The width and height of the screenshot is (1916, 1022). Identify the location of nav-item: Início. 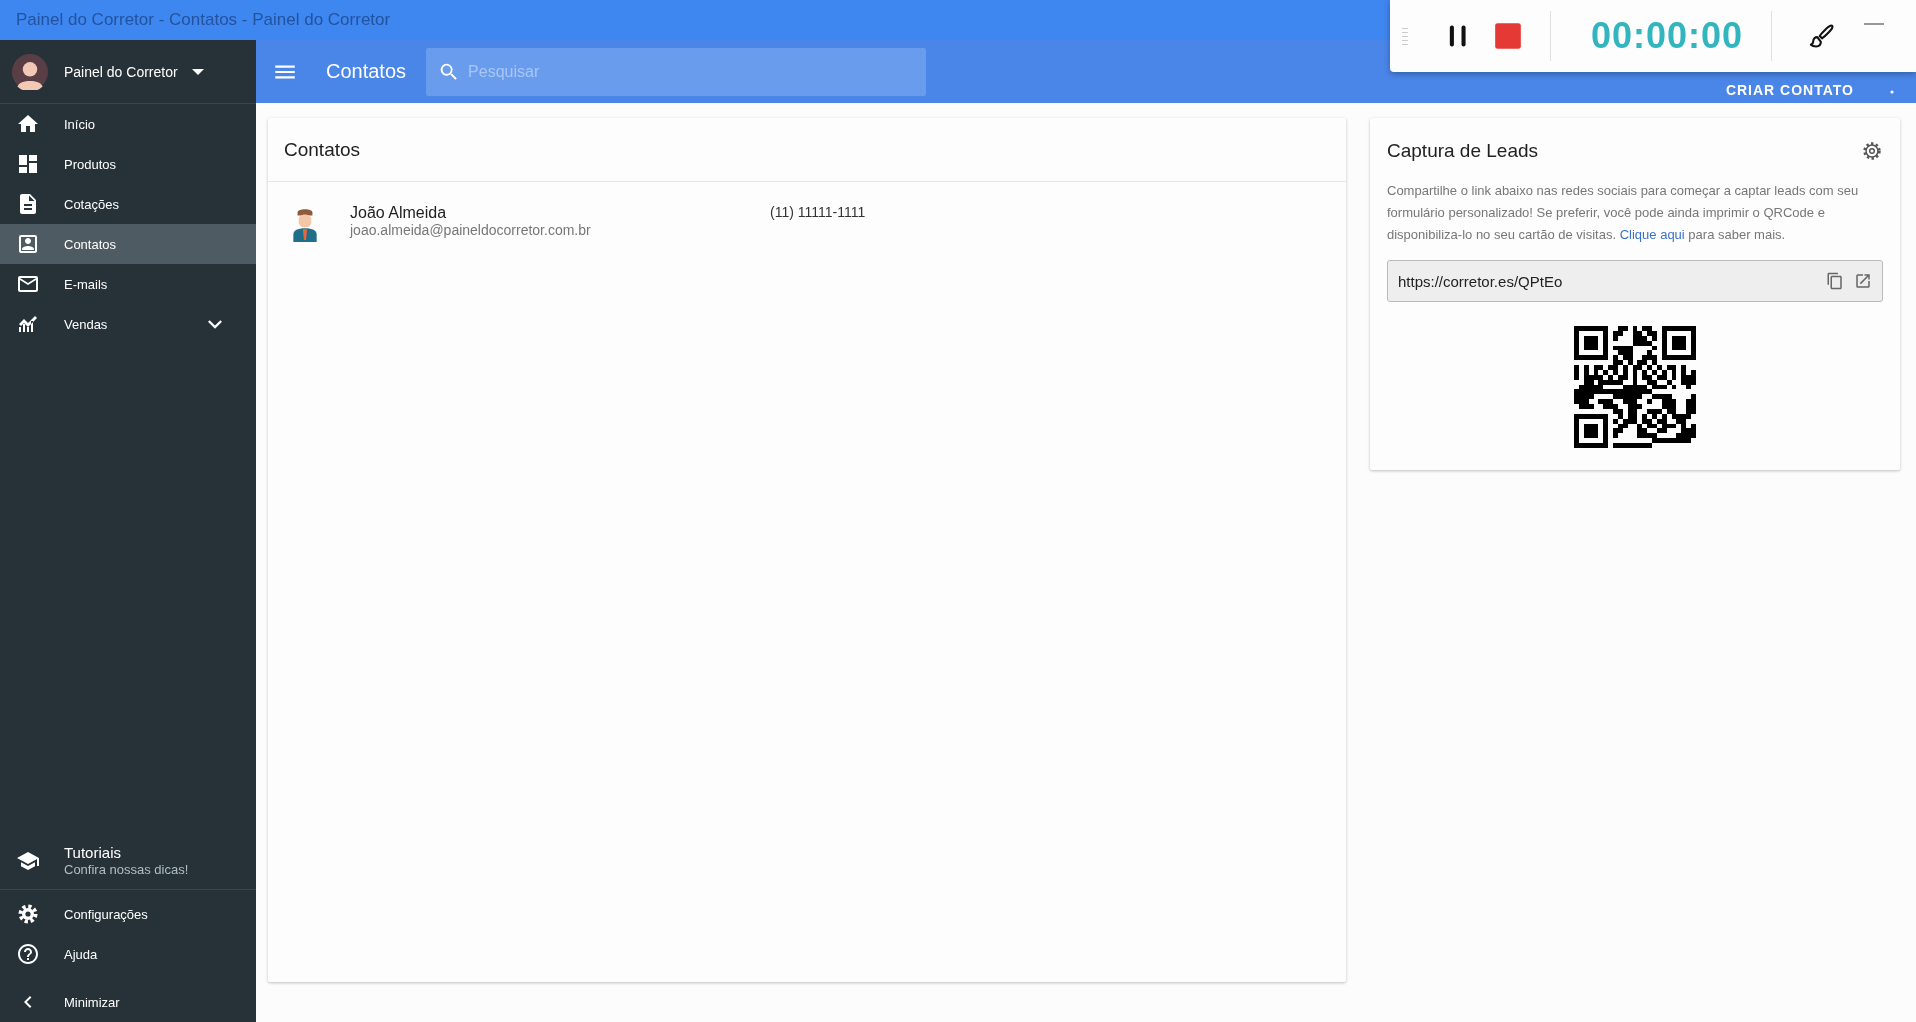
(128, 124).